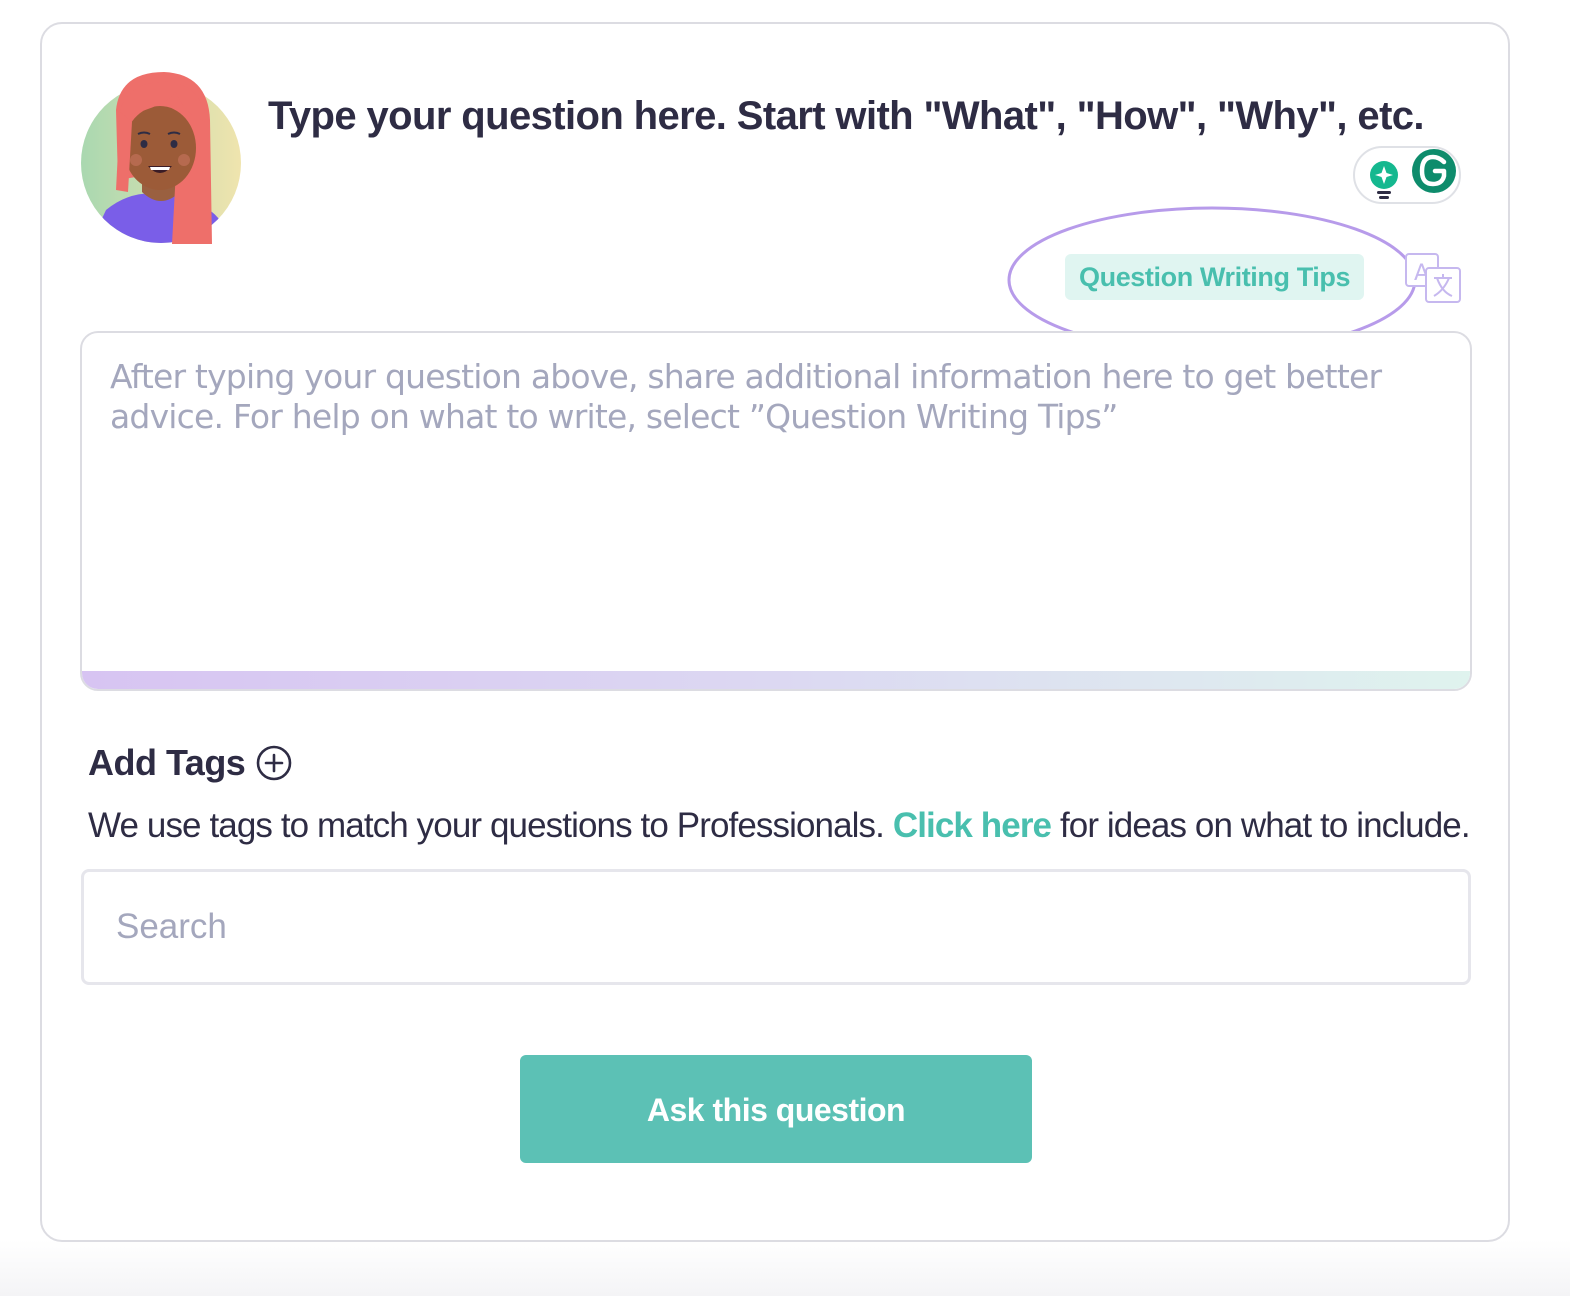  I want to click on grammarly-widget, so click(1407, 175).